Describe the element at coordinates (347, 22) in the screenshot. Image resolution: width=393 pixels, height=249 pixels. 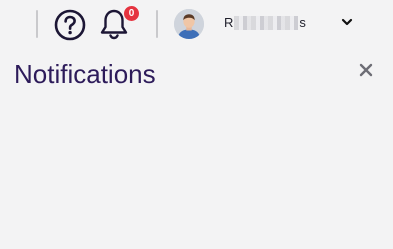
I see `chevron-down-icon` at that location.